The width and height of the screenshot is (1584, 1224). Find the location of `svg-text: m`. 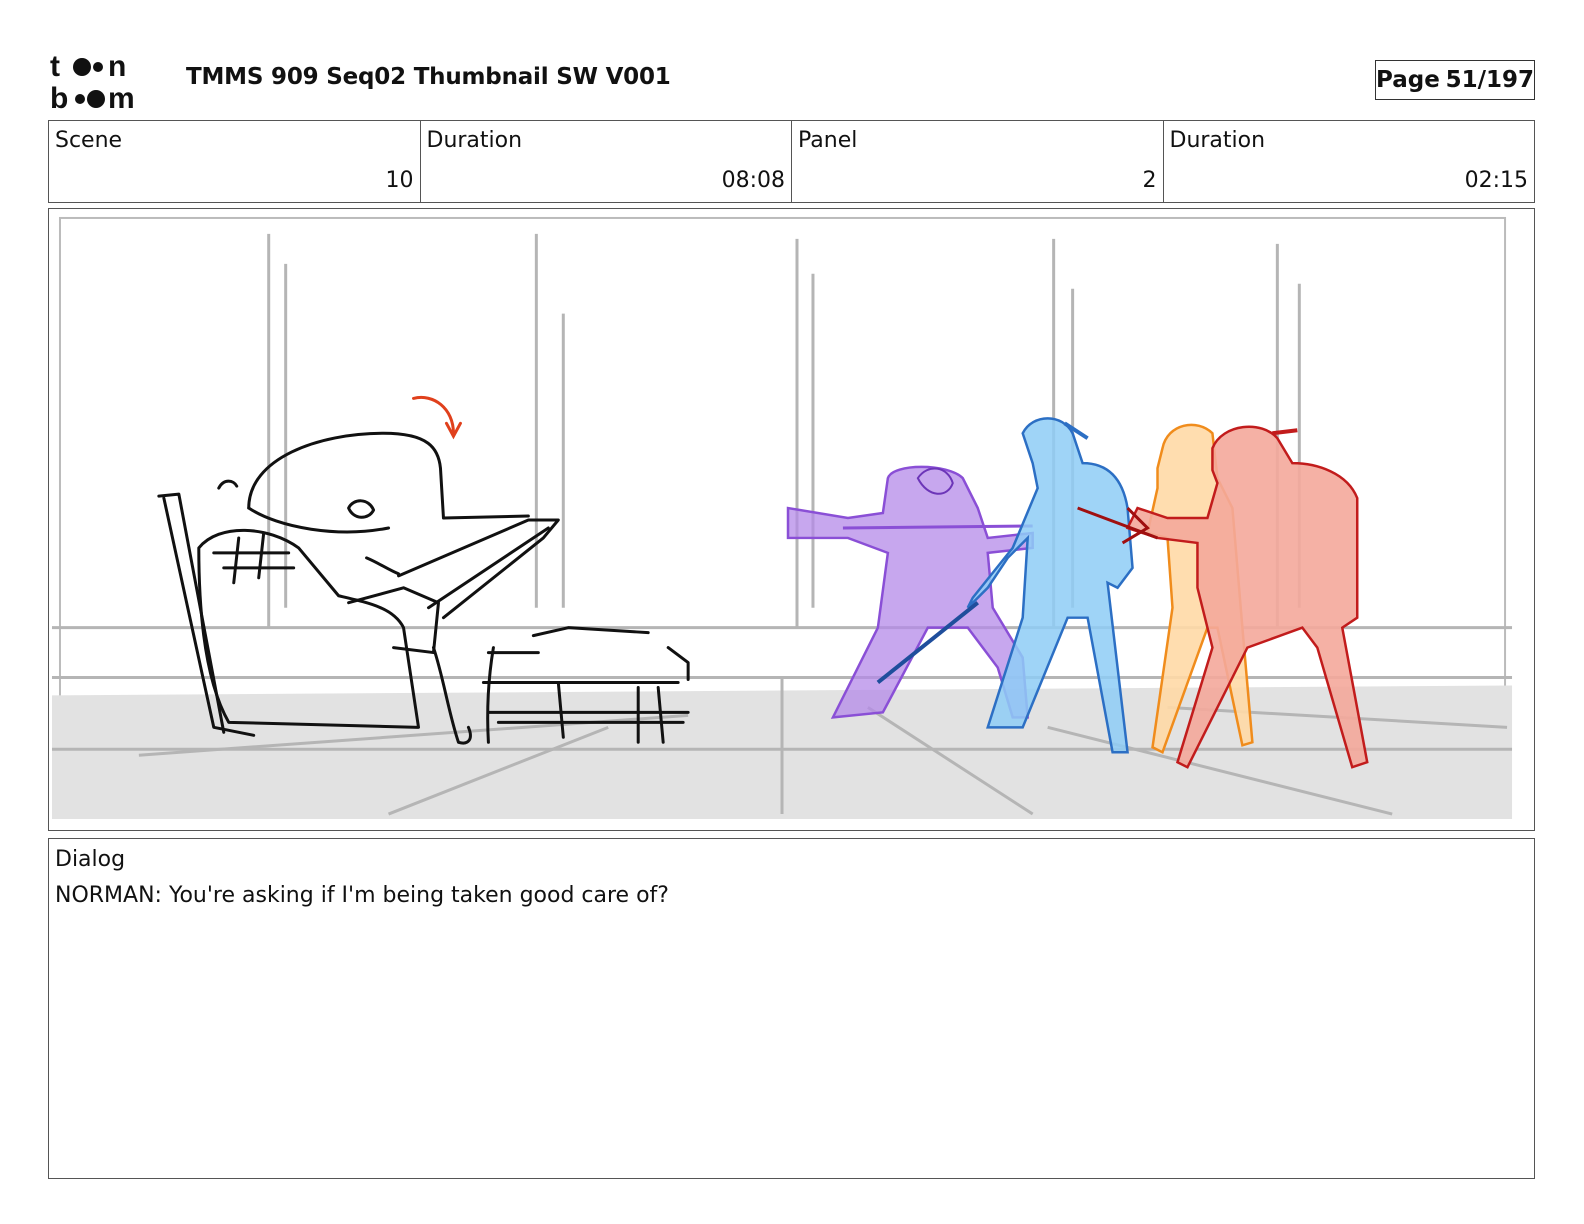

svg-text: m is located at coordinates (121, 97).